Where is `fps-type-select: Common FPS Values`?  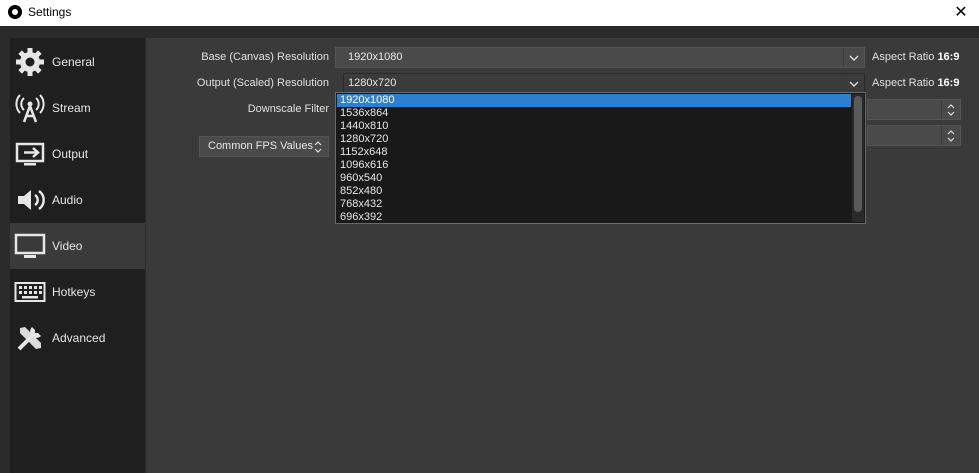
fps-type-select: Common FPS Values is located at coordinates (264, 146).